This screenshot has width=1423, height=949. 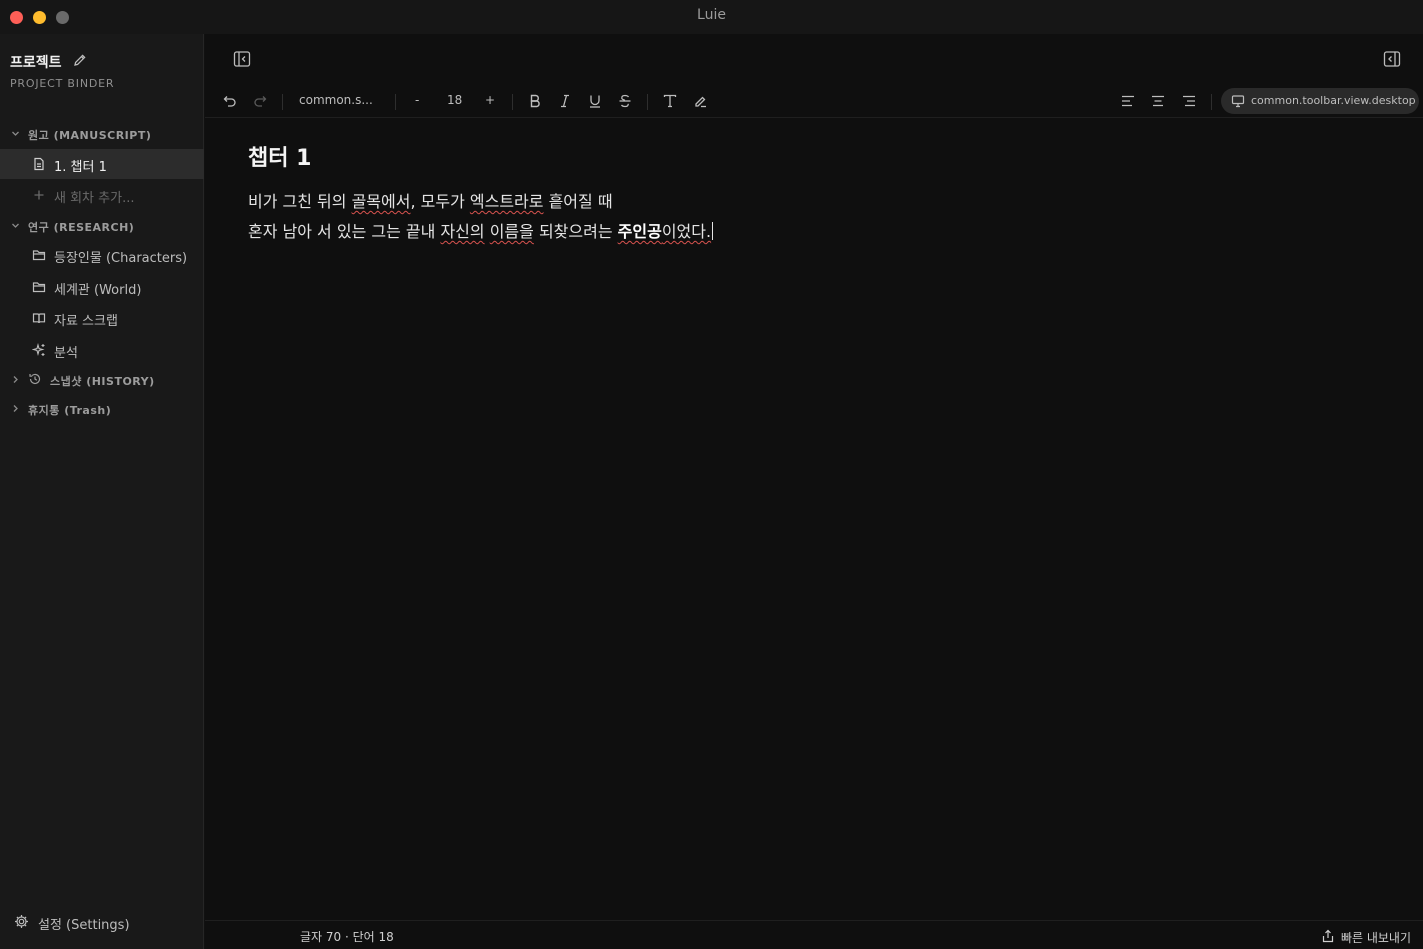 What do you see at coordinates (535, 101) in the screenshot?
I see `bold-icon` at bounding box center [535, 101].